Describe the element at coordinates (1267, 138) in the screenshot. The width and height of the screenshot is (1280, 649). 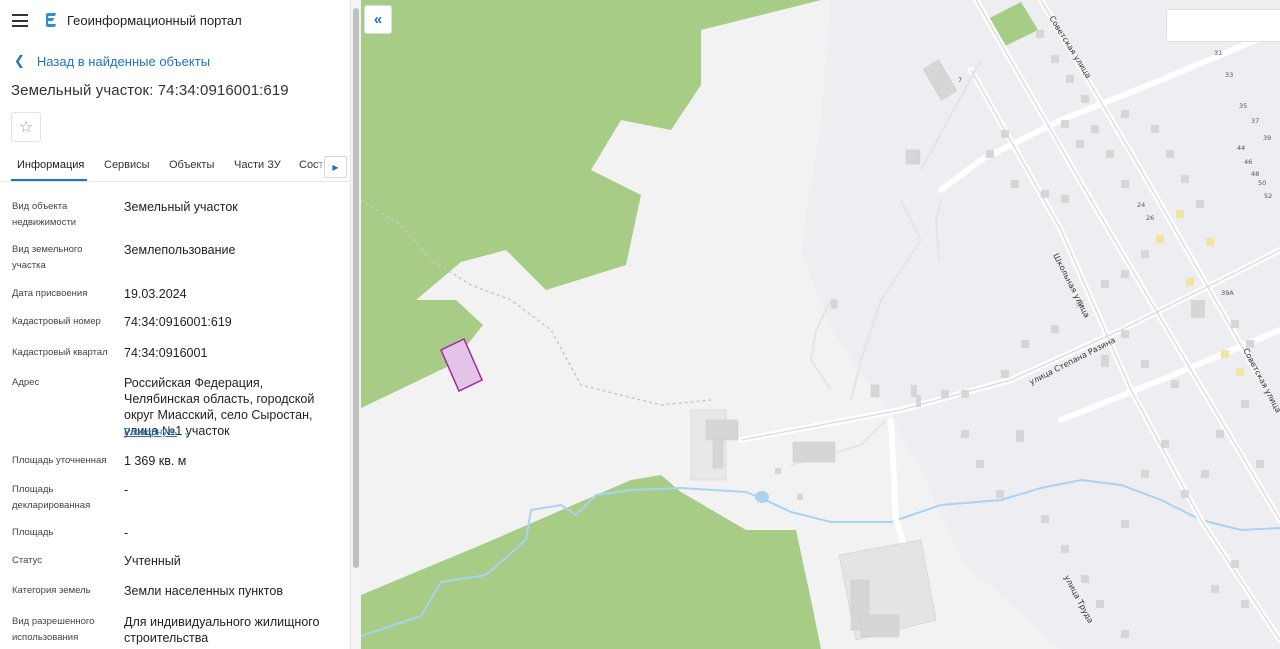
I see `house-number: 39` at that location.